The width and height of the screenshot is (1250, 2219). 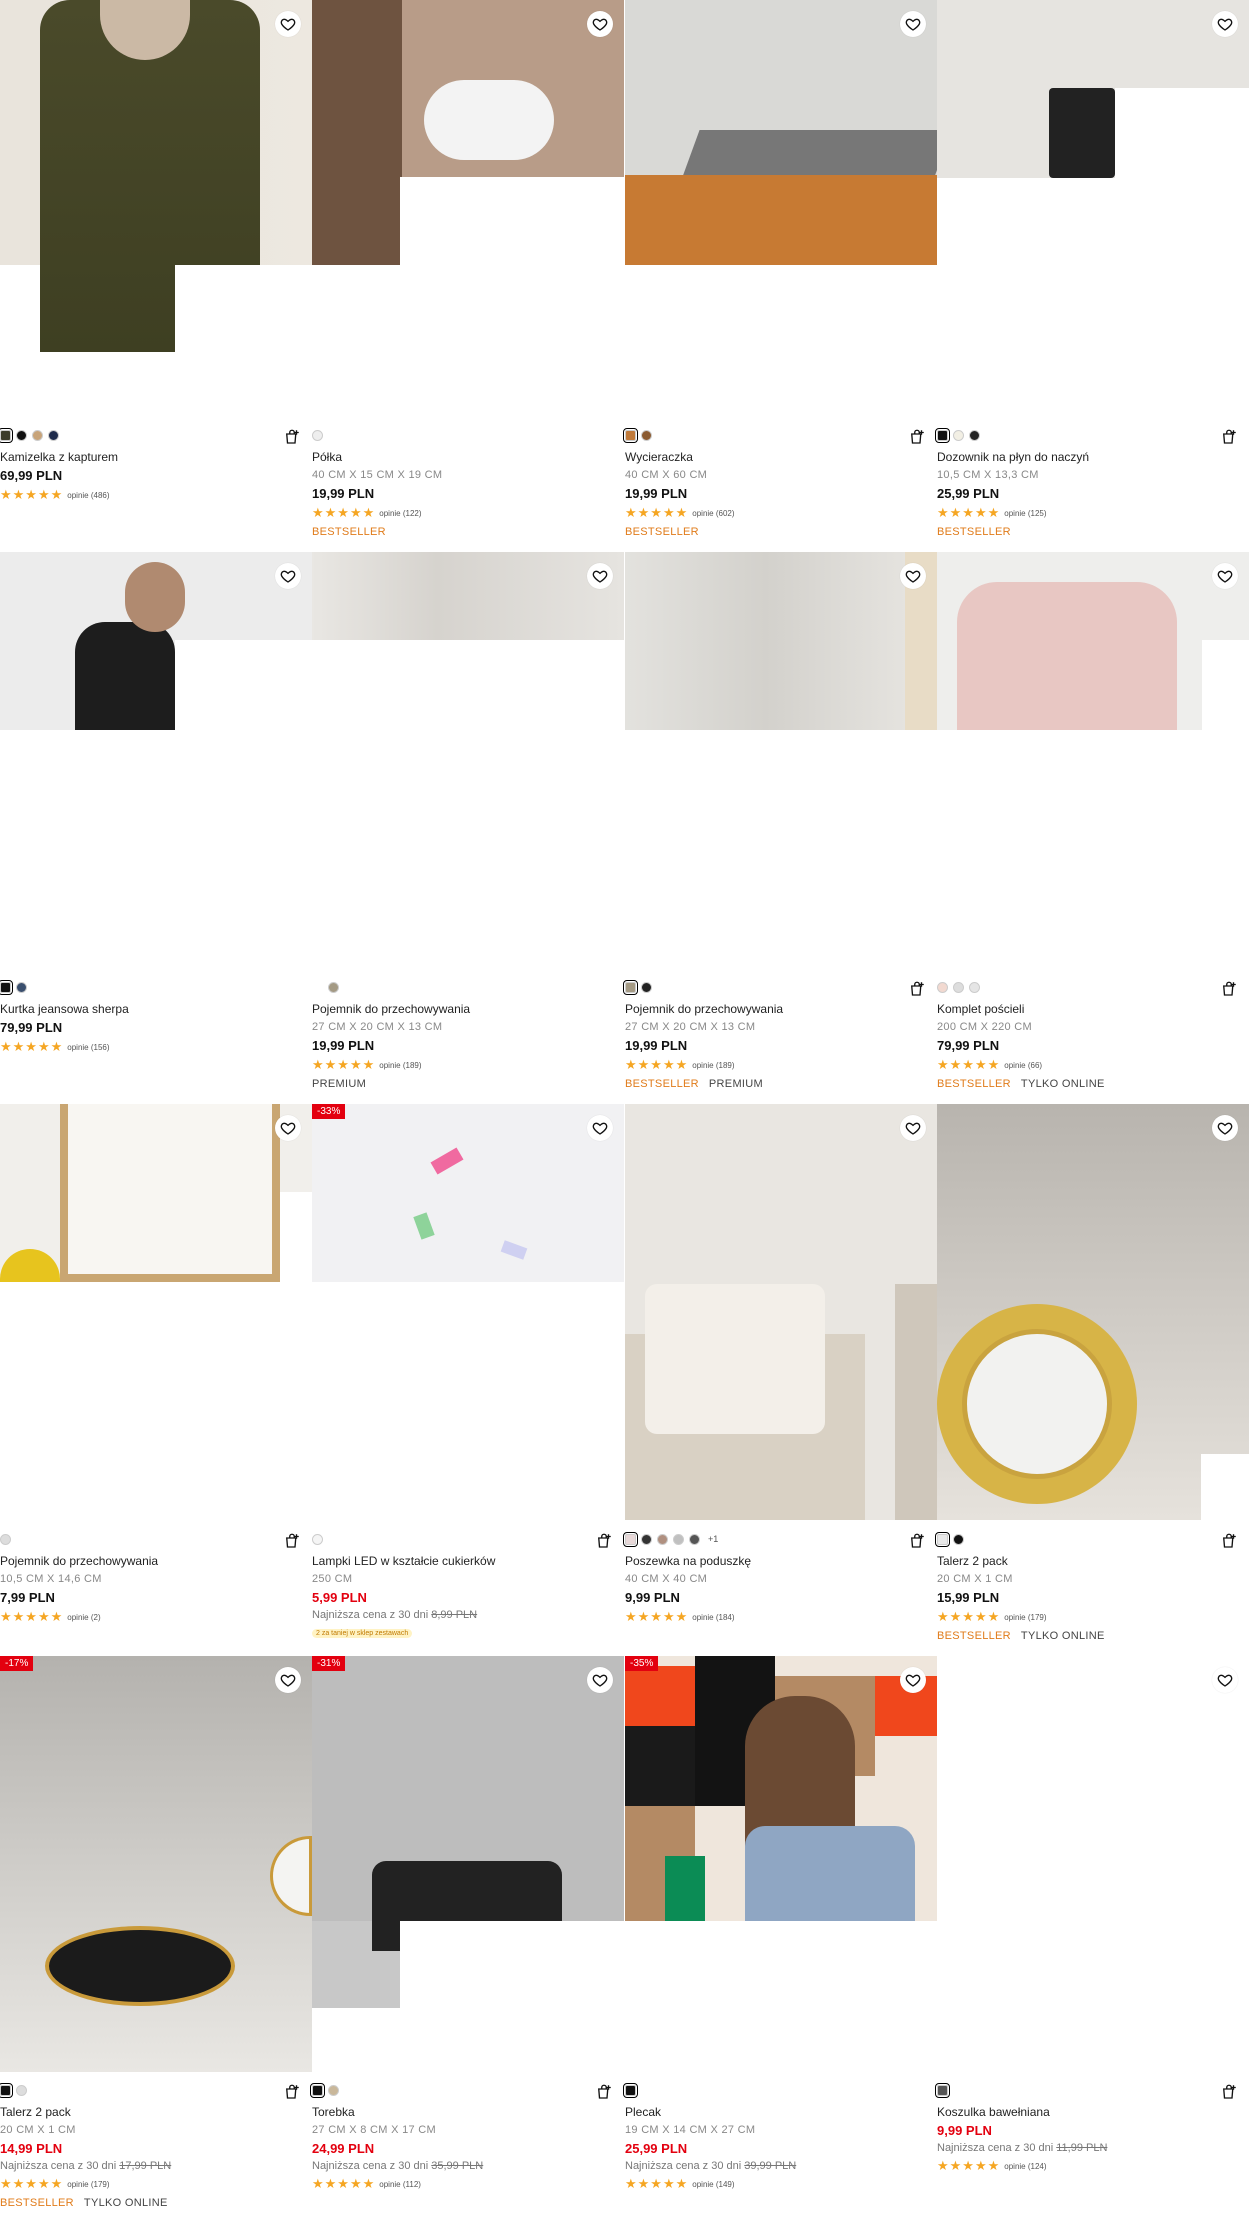 What do you see at coordinates (713, 513) in the screenshot?
I see `review-count: opinie (602)` at bounding box center [713, 513].